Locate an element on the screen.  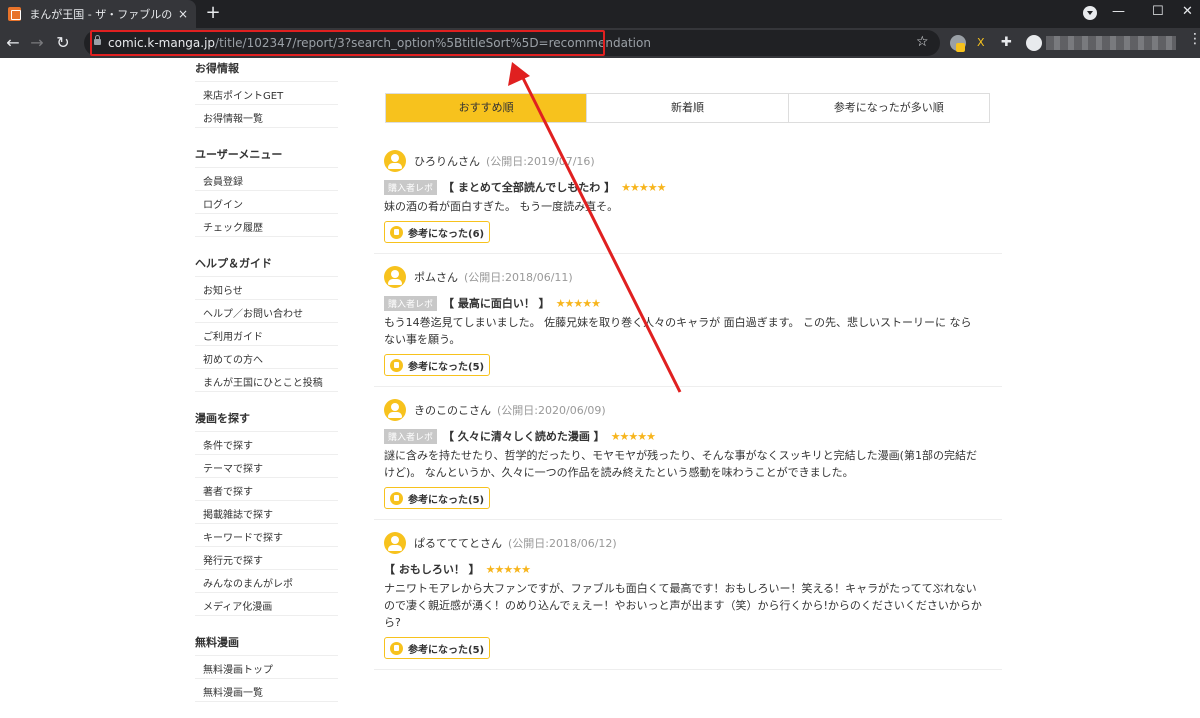
back-button: ← is located at coordinates (13, 43).